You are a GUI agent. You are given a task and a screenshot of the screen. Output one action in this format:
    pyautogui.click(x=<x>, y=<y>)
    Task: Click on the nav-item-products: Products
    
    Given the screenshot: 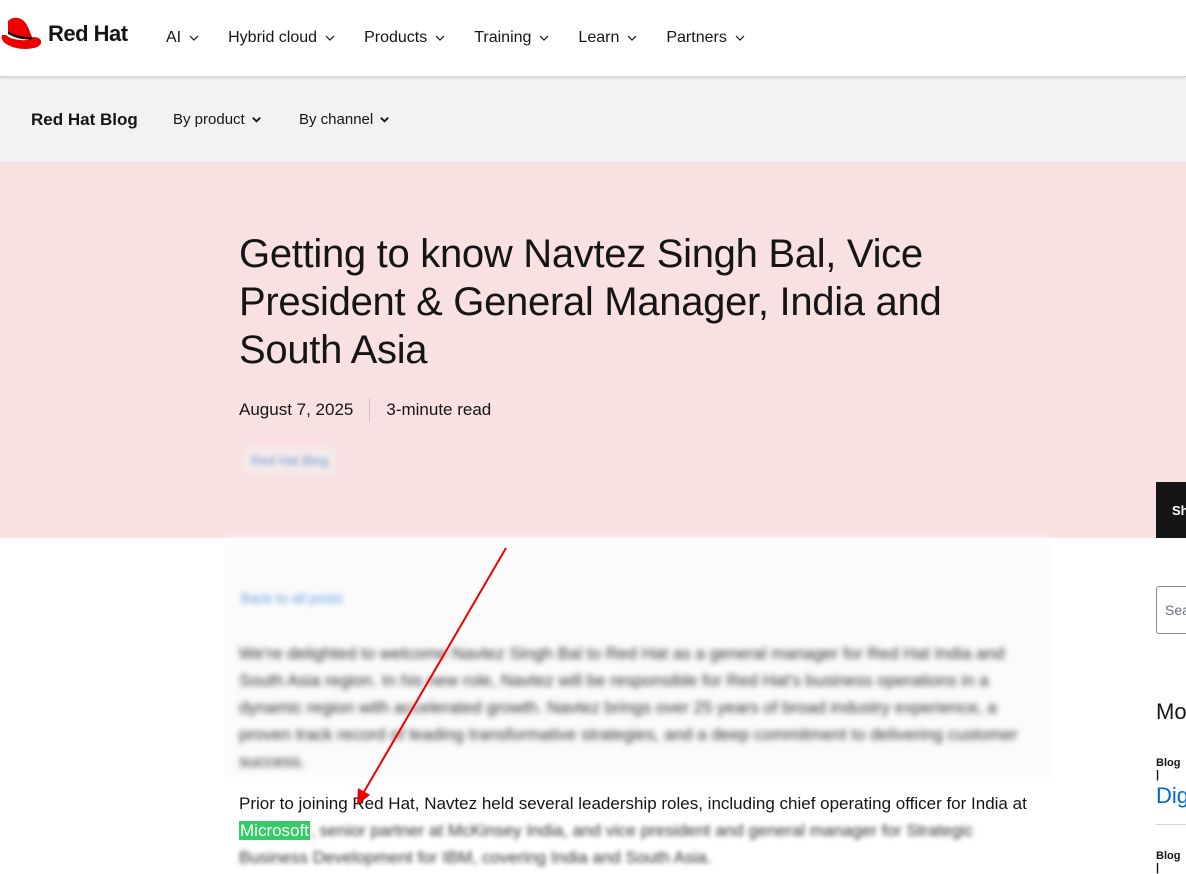 What is the action you would take?
    pyautogui.click(x=404, y=38)
    